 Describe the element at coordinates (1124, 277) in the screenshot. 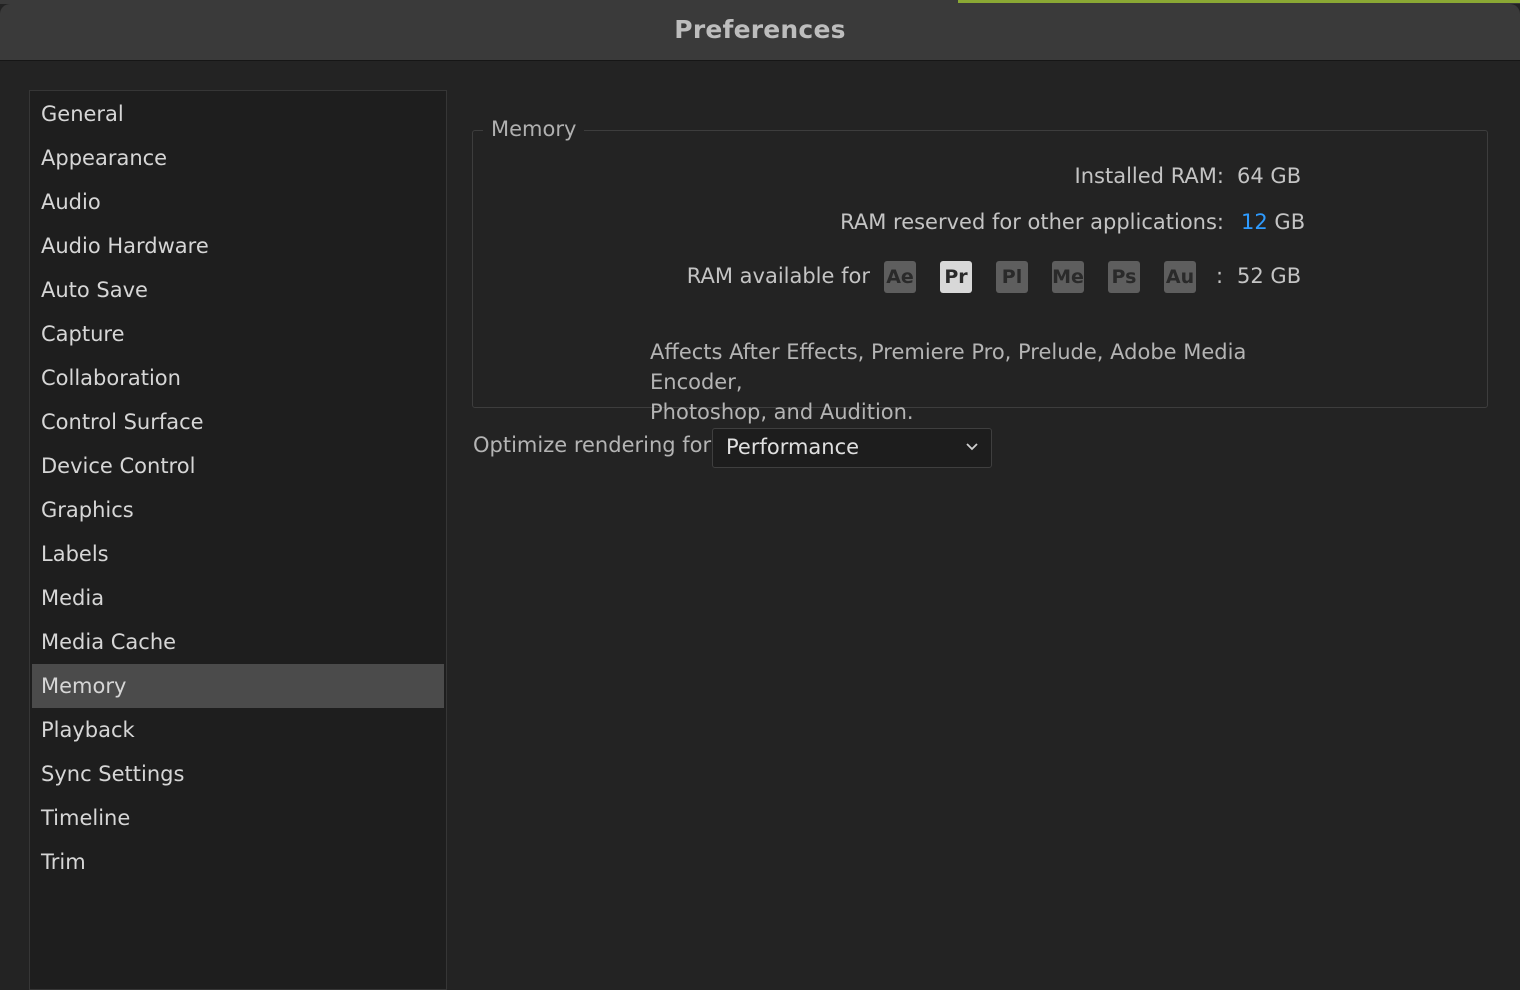

I see `app-badge-ps: Ps` at that location.